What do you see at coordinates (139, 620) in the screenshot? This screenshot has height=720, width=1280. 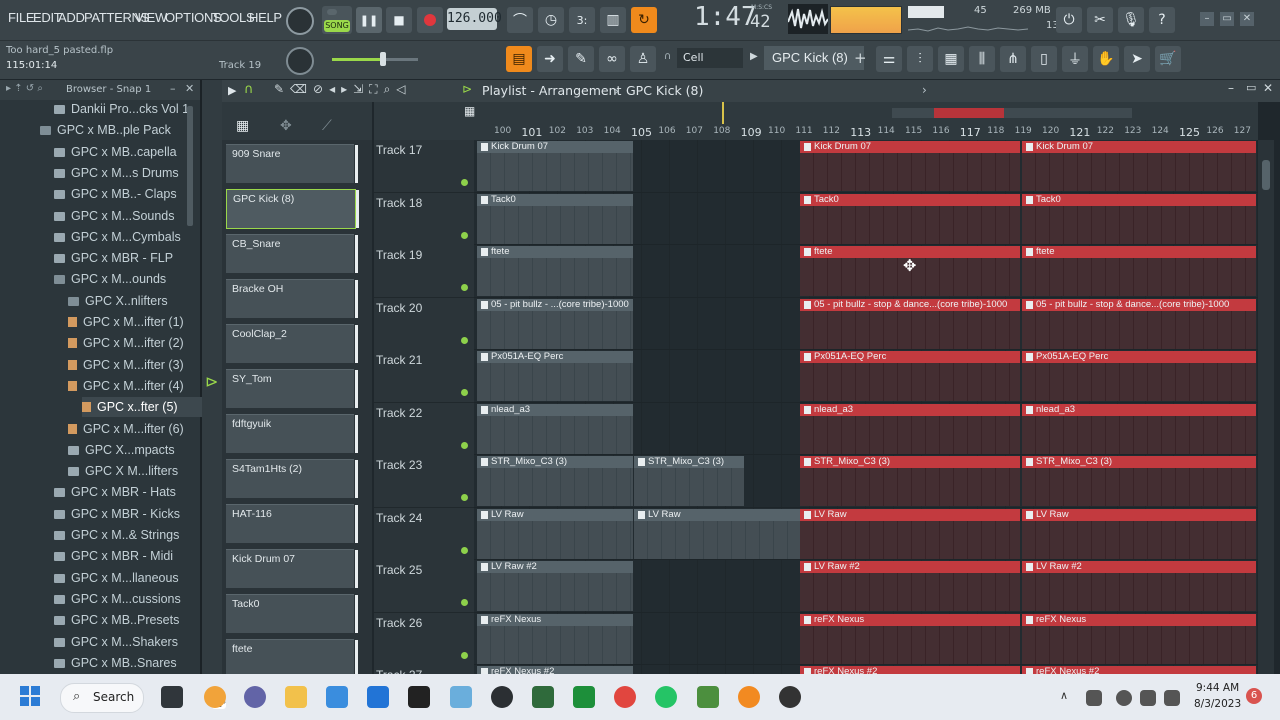 I see `browser-item: GPC x MB..Presets` at bounding box center [139, 620].